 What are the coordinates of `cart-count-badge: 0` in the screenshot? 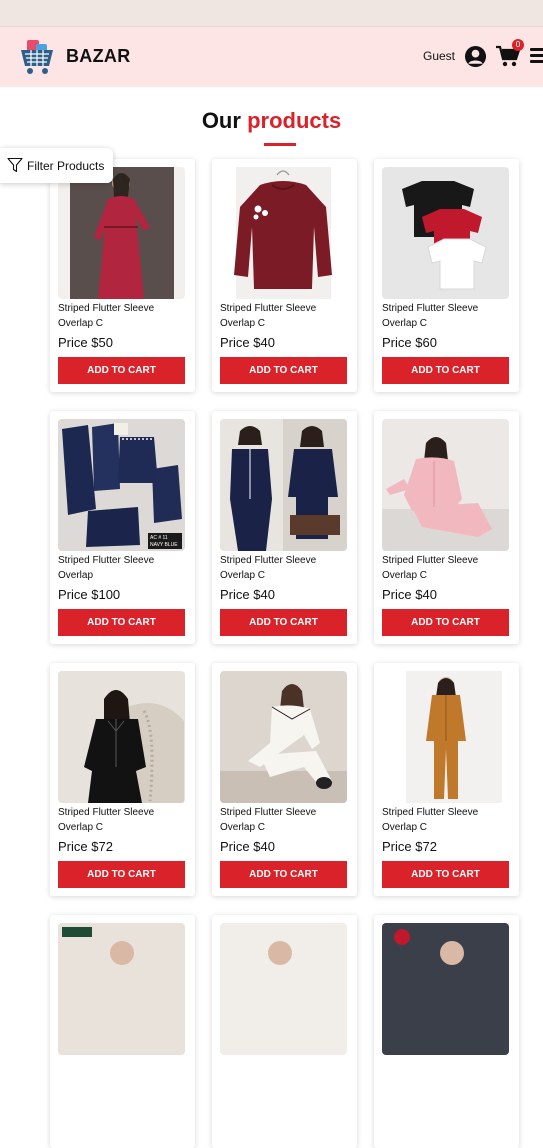 It's located at (518, 45).